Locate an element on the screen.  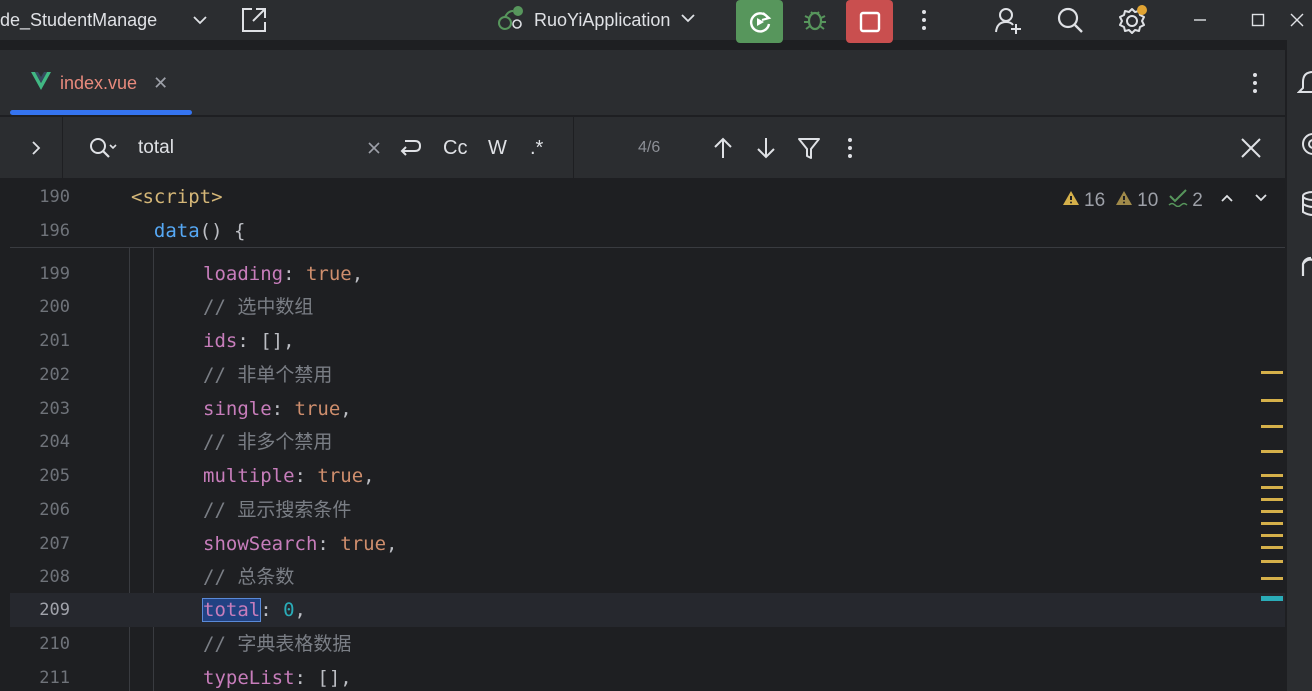
run-config-label: RuoYiApplication is located at coordinates (602, 19).